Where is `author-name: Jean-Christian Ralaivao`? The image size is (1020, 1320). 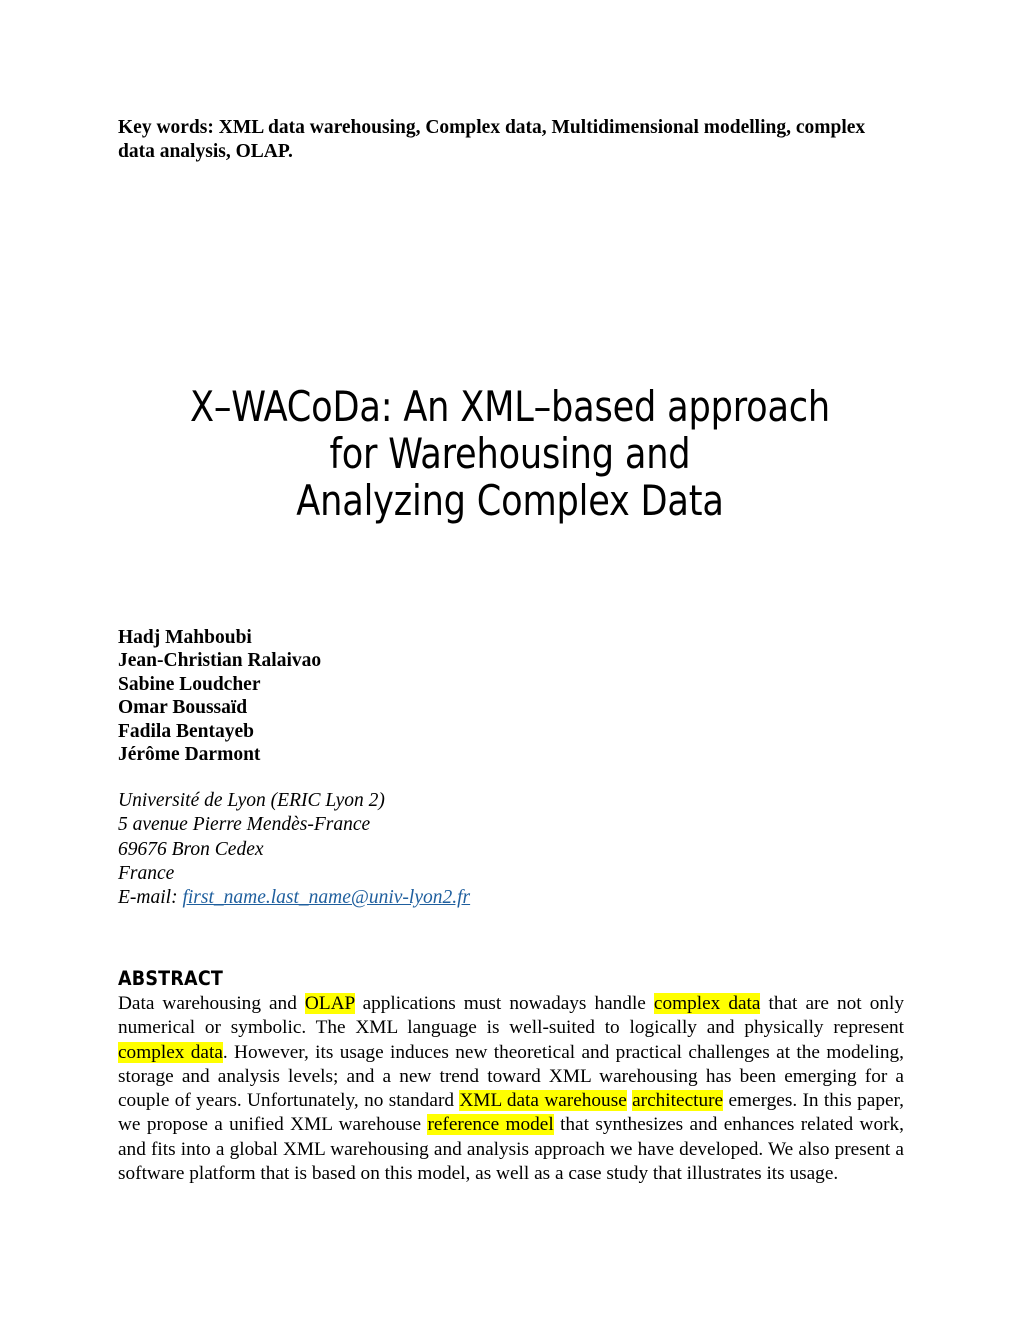
author-name: Jean-Christian Ralaivao is located at coordinates (220, 661).